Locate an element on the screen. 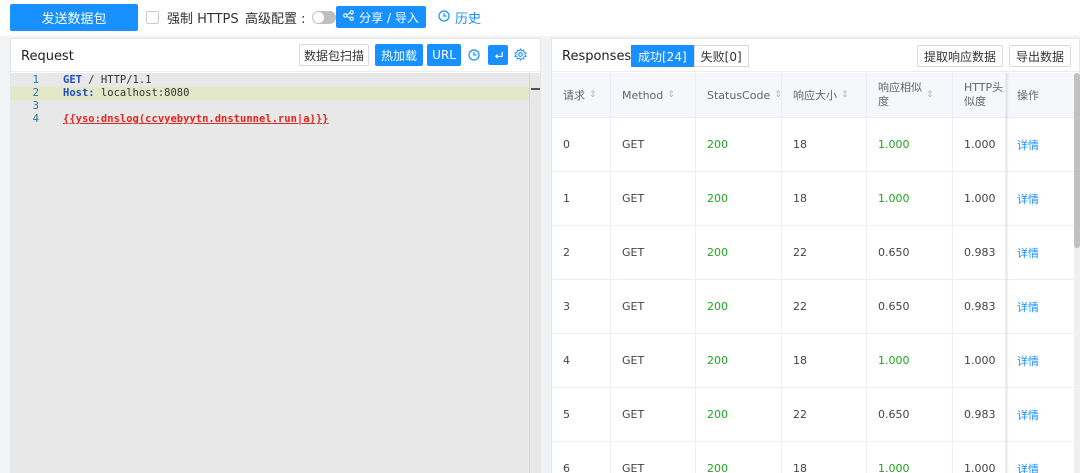  line-number: 2 is located at coordinates (35, 93).